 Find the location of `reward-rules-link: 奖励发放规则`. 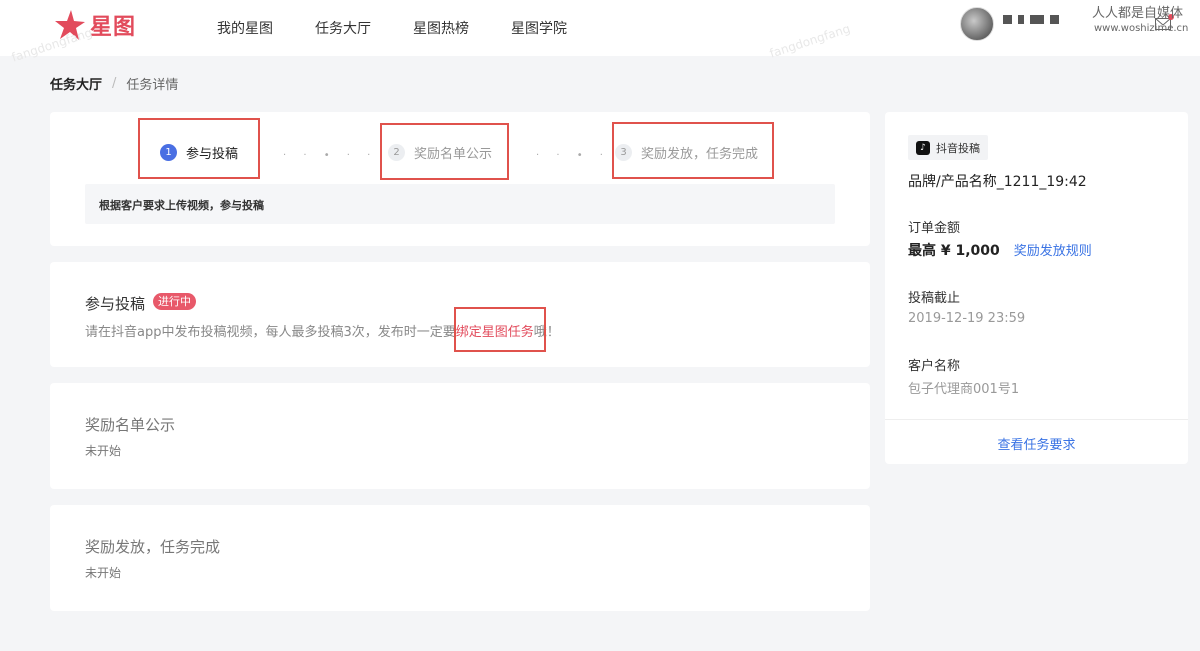

reward-rules-link: 奖励发放规则 is located at coordinates (1053, 251).